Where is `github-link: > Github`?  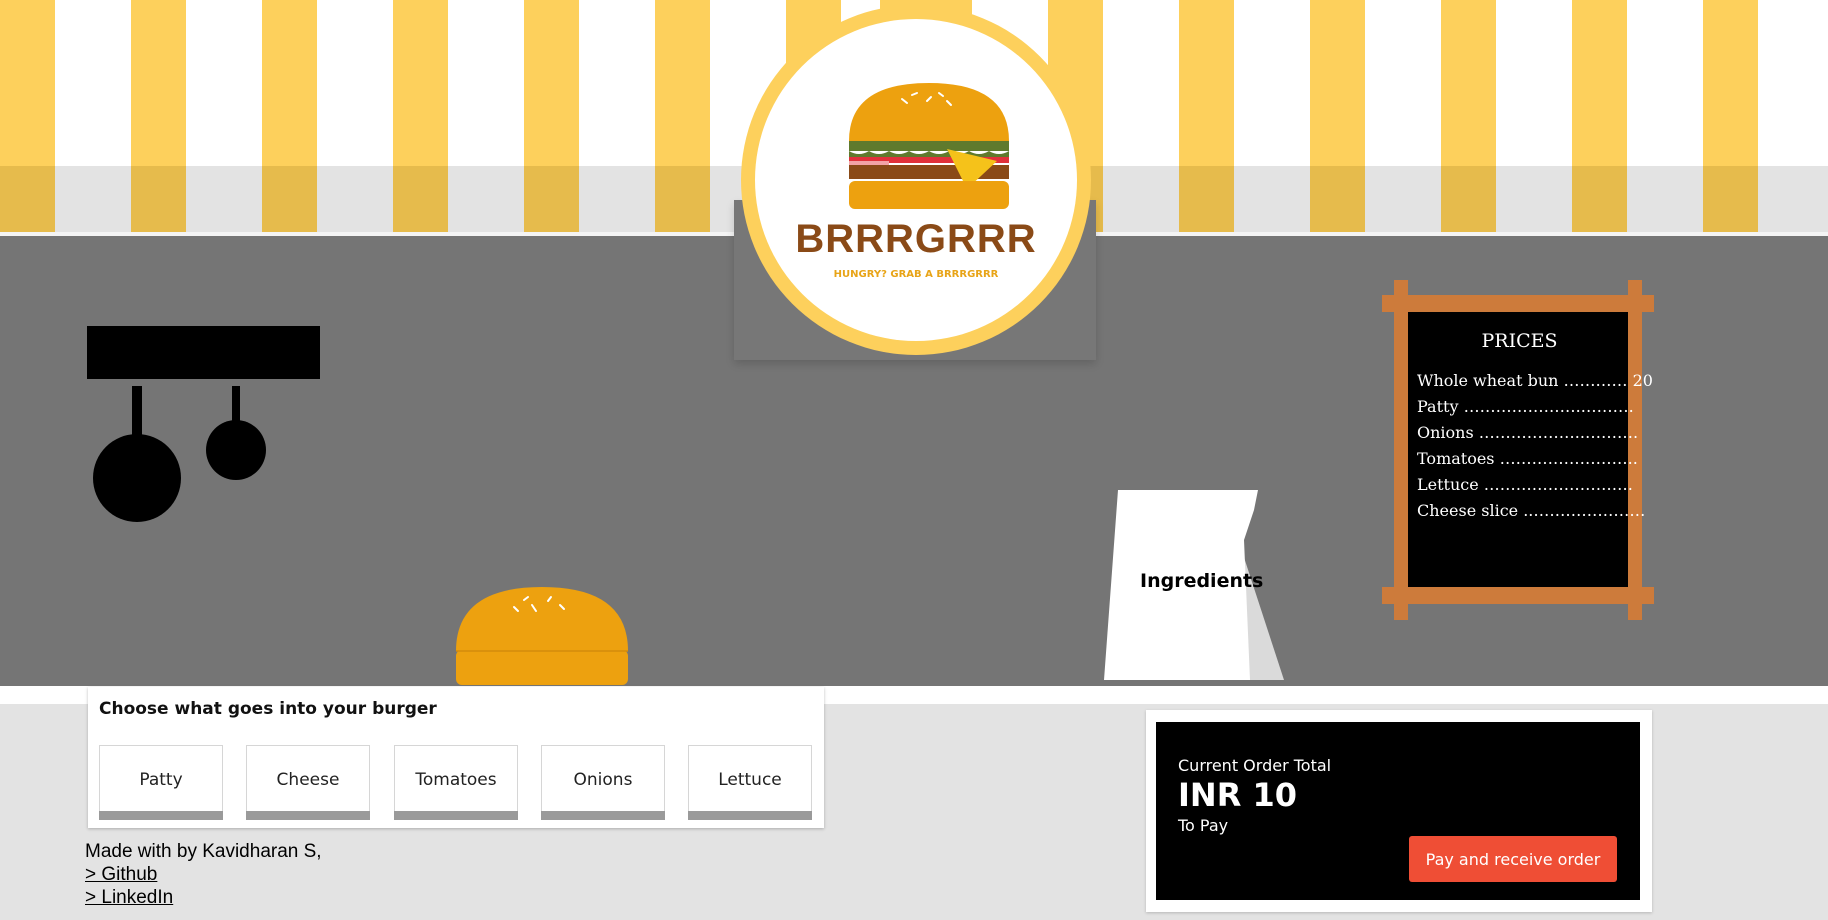 github-link: > Github is located at coordinates (203, 874).